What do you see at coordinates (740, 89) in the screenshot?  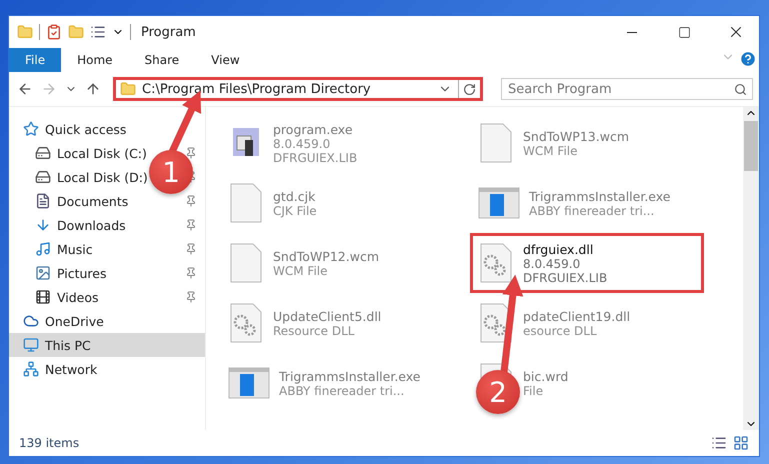 I see `search-icon` at bounding box center [740, 89].